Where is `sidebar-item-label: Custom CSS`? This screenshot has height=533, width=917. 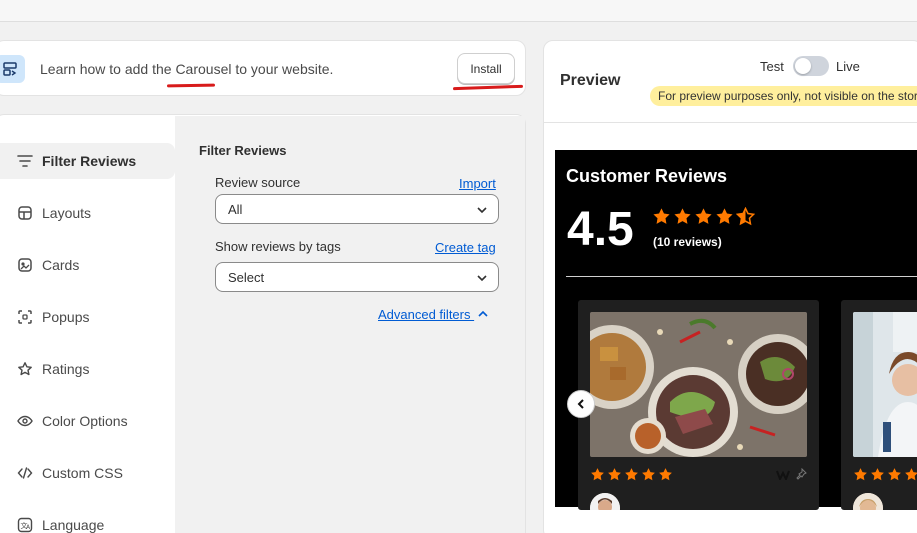
sidebar-item-label: Custom CSS is located at coordinates (82, 473).